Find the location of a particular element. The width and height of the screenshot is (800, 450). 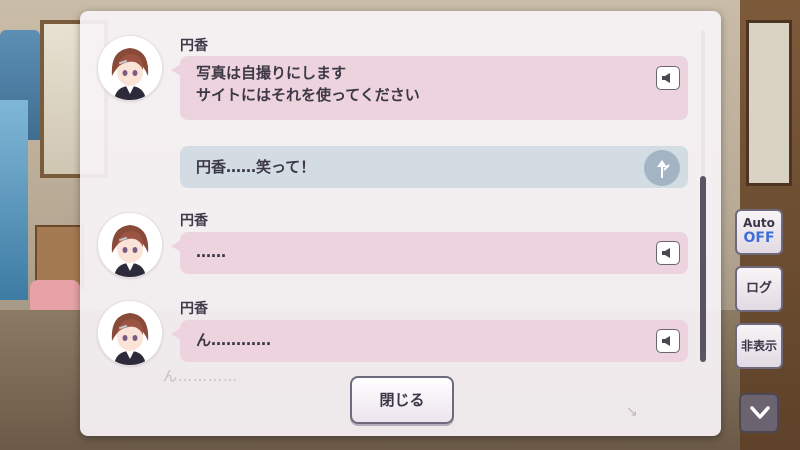

log-button: ログ is located at coordinates (759, 289).